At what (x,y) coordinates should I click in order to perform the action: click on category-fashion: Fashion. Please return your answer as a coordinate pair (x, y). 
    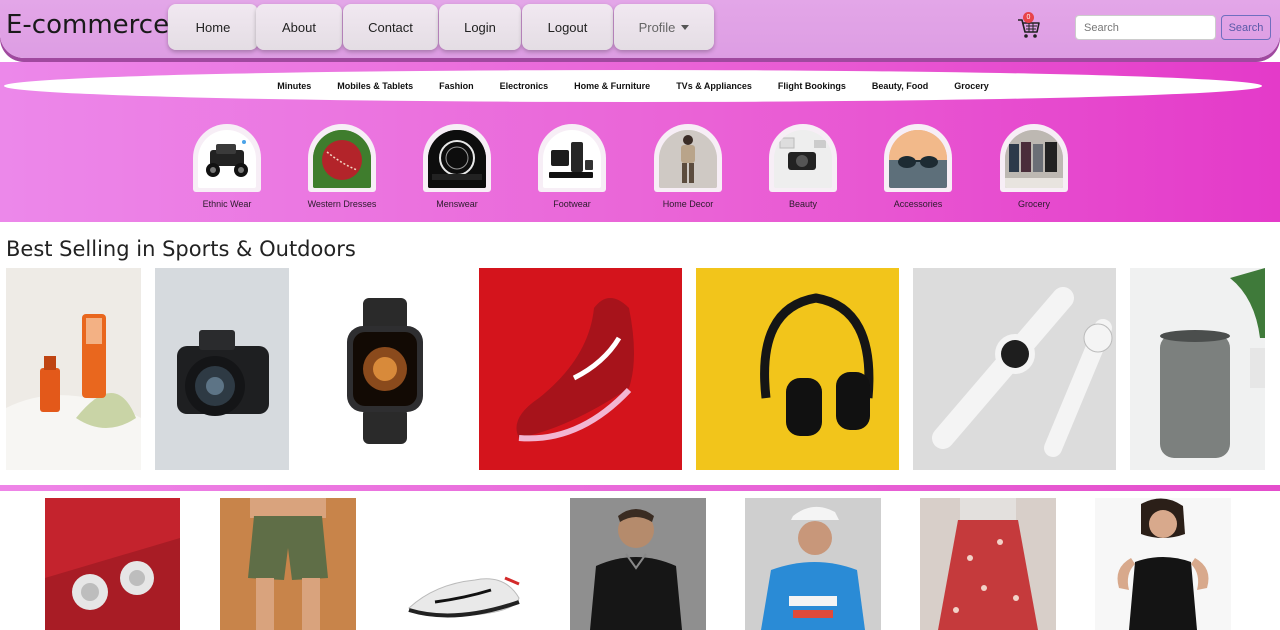
    Looking at the image, I should click on (456, 86).